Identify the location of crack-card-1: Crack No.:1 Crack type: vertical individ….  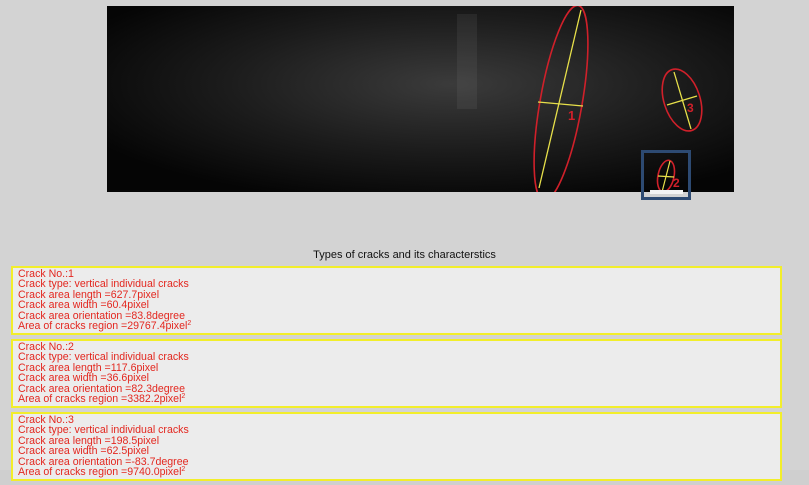
(396, 300).